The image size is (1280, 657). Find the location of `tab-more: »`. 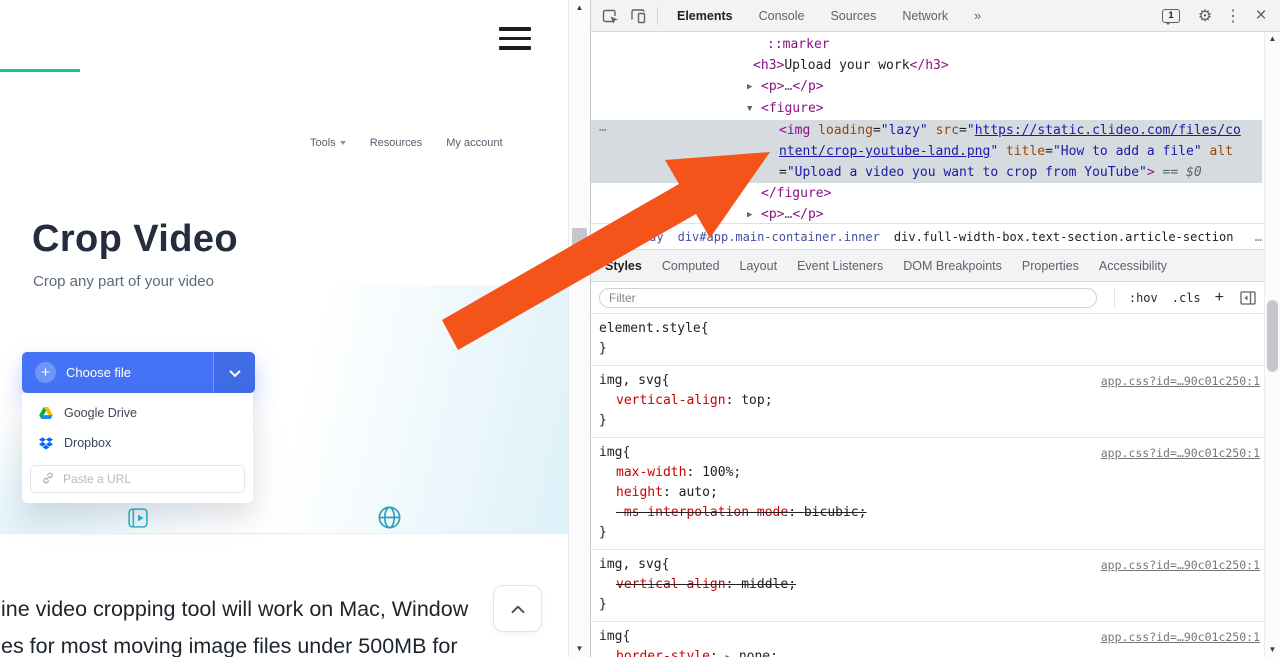

tab-more: » is located at coordinates (977, 15).